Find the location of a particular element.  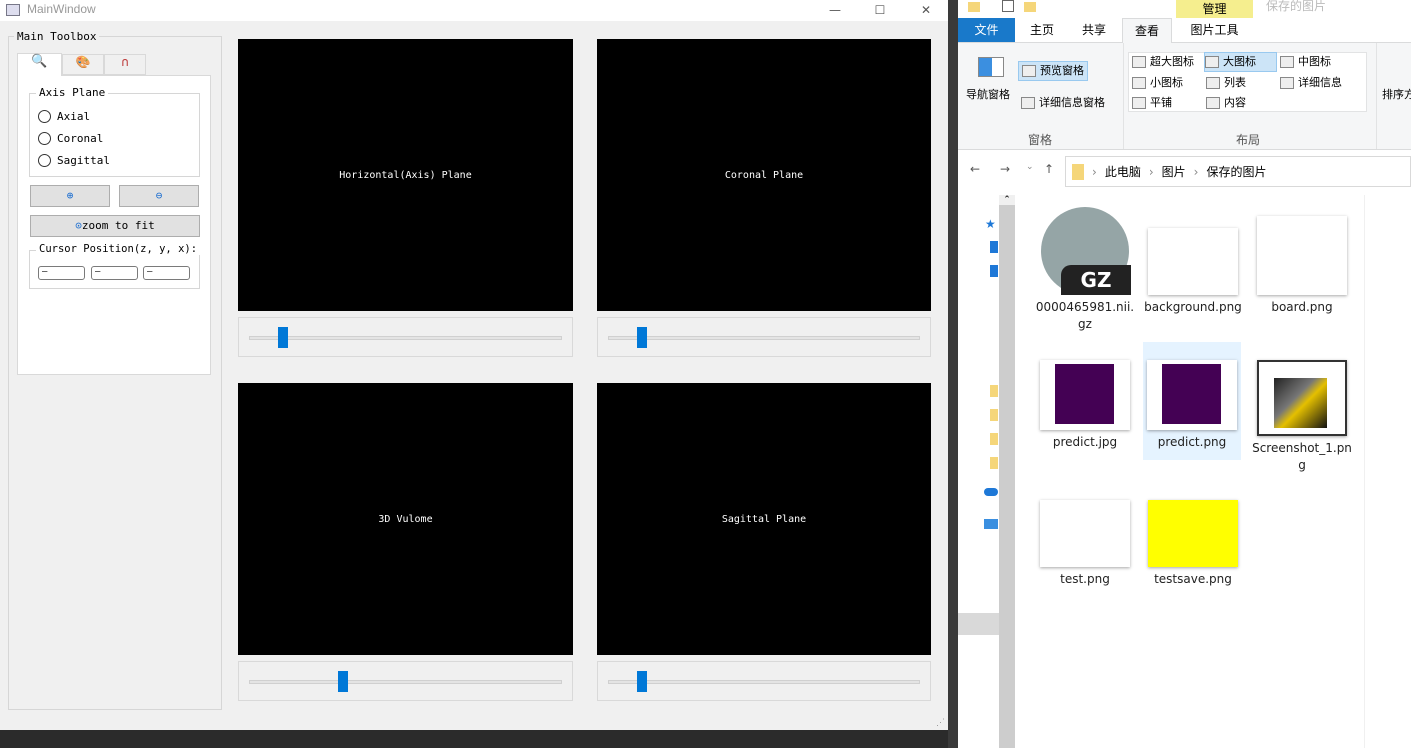

sort-button: 排序方 is located at coordinates (1396, 95).